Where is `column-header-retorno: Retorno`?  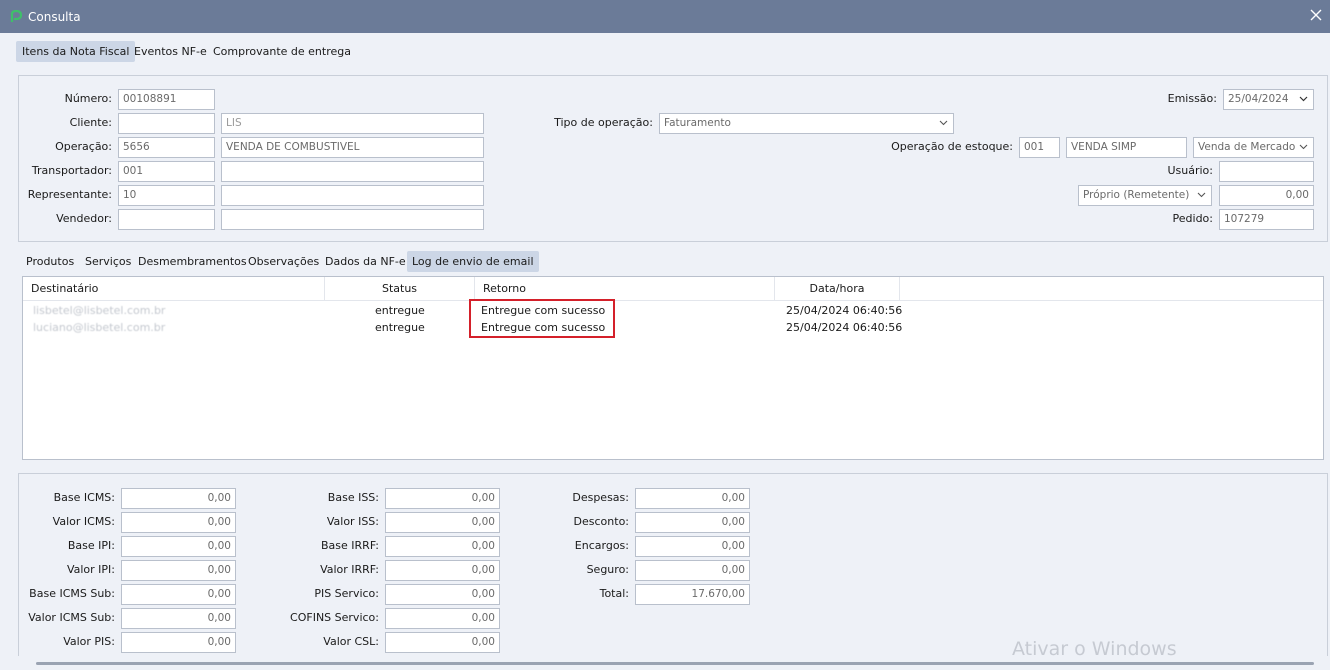
column-header-retorno: Retorno is located at coordinates (625, 289).